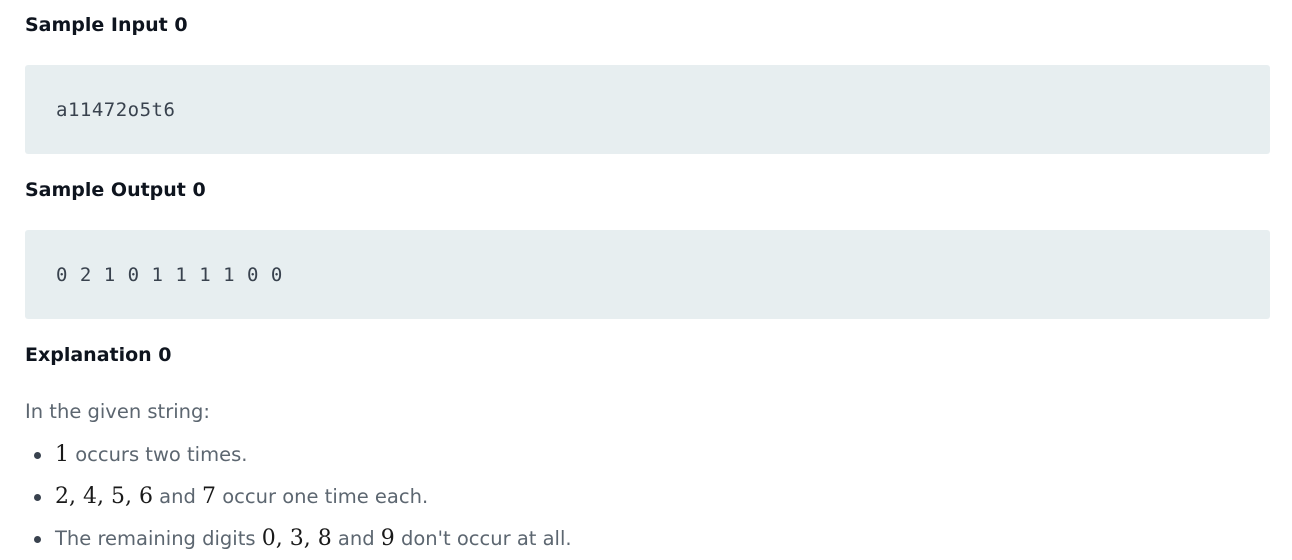 This screenshot has width=1292, height=560. Describe the element at coordinates (387, 538) in the screenshot. I see `math-expression: 9` at that location.